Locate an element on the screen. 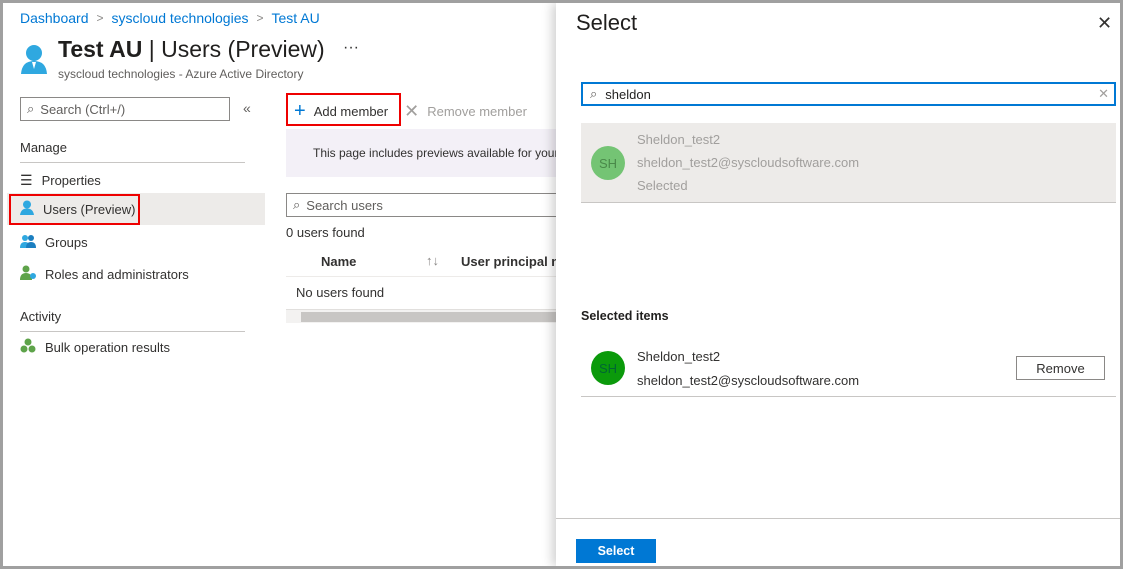 Image resolution: width=1123 pixels, height=569 pixels. selected-email: sheldon_test2@syscloudsoftware.com is located at coordinates (748, 380).